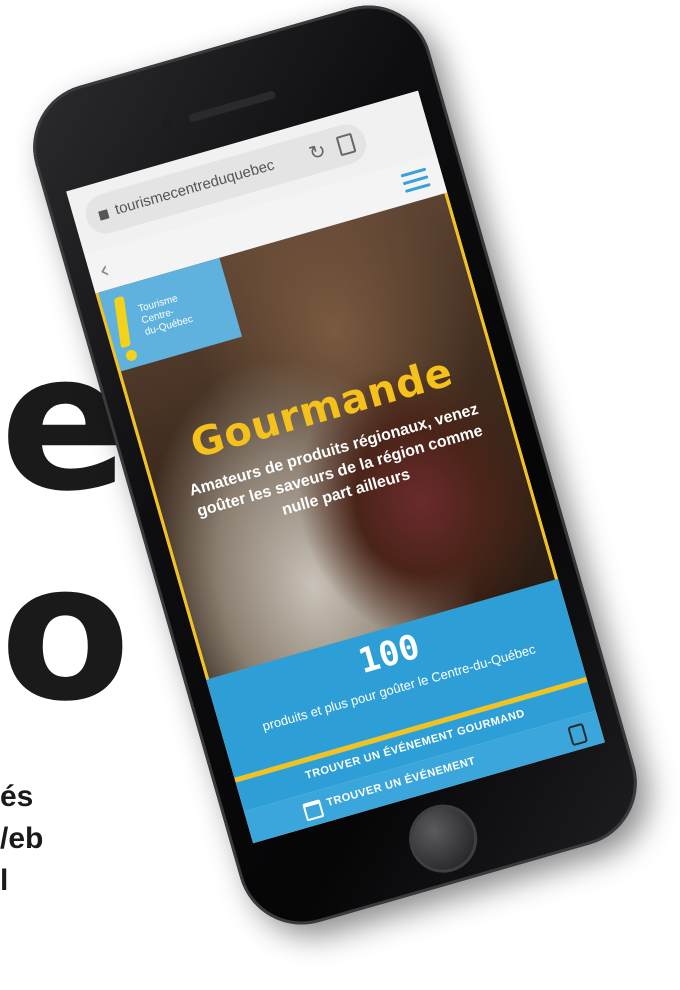  Describe the element at coordinates (167, 124) in the screenshot. I see `front-camera` at that location.